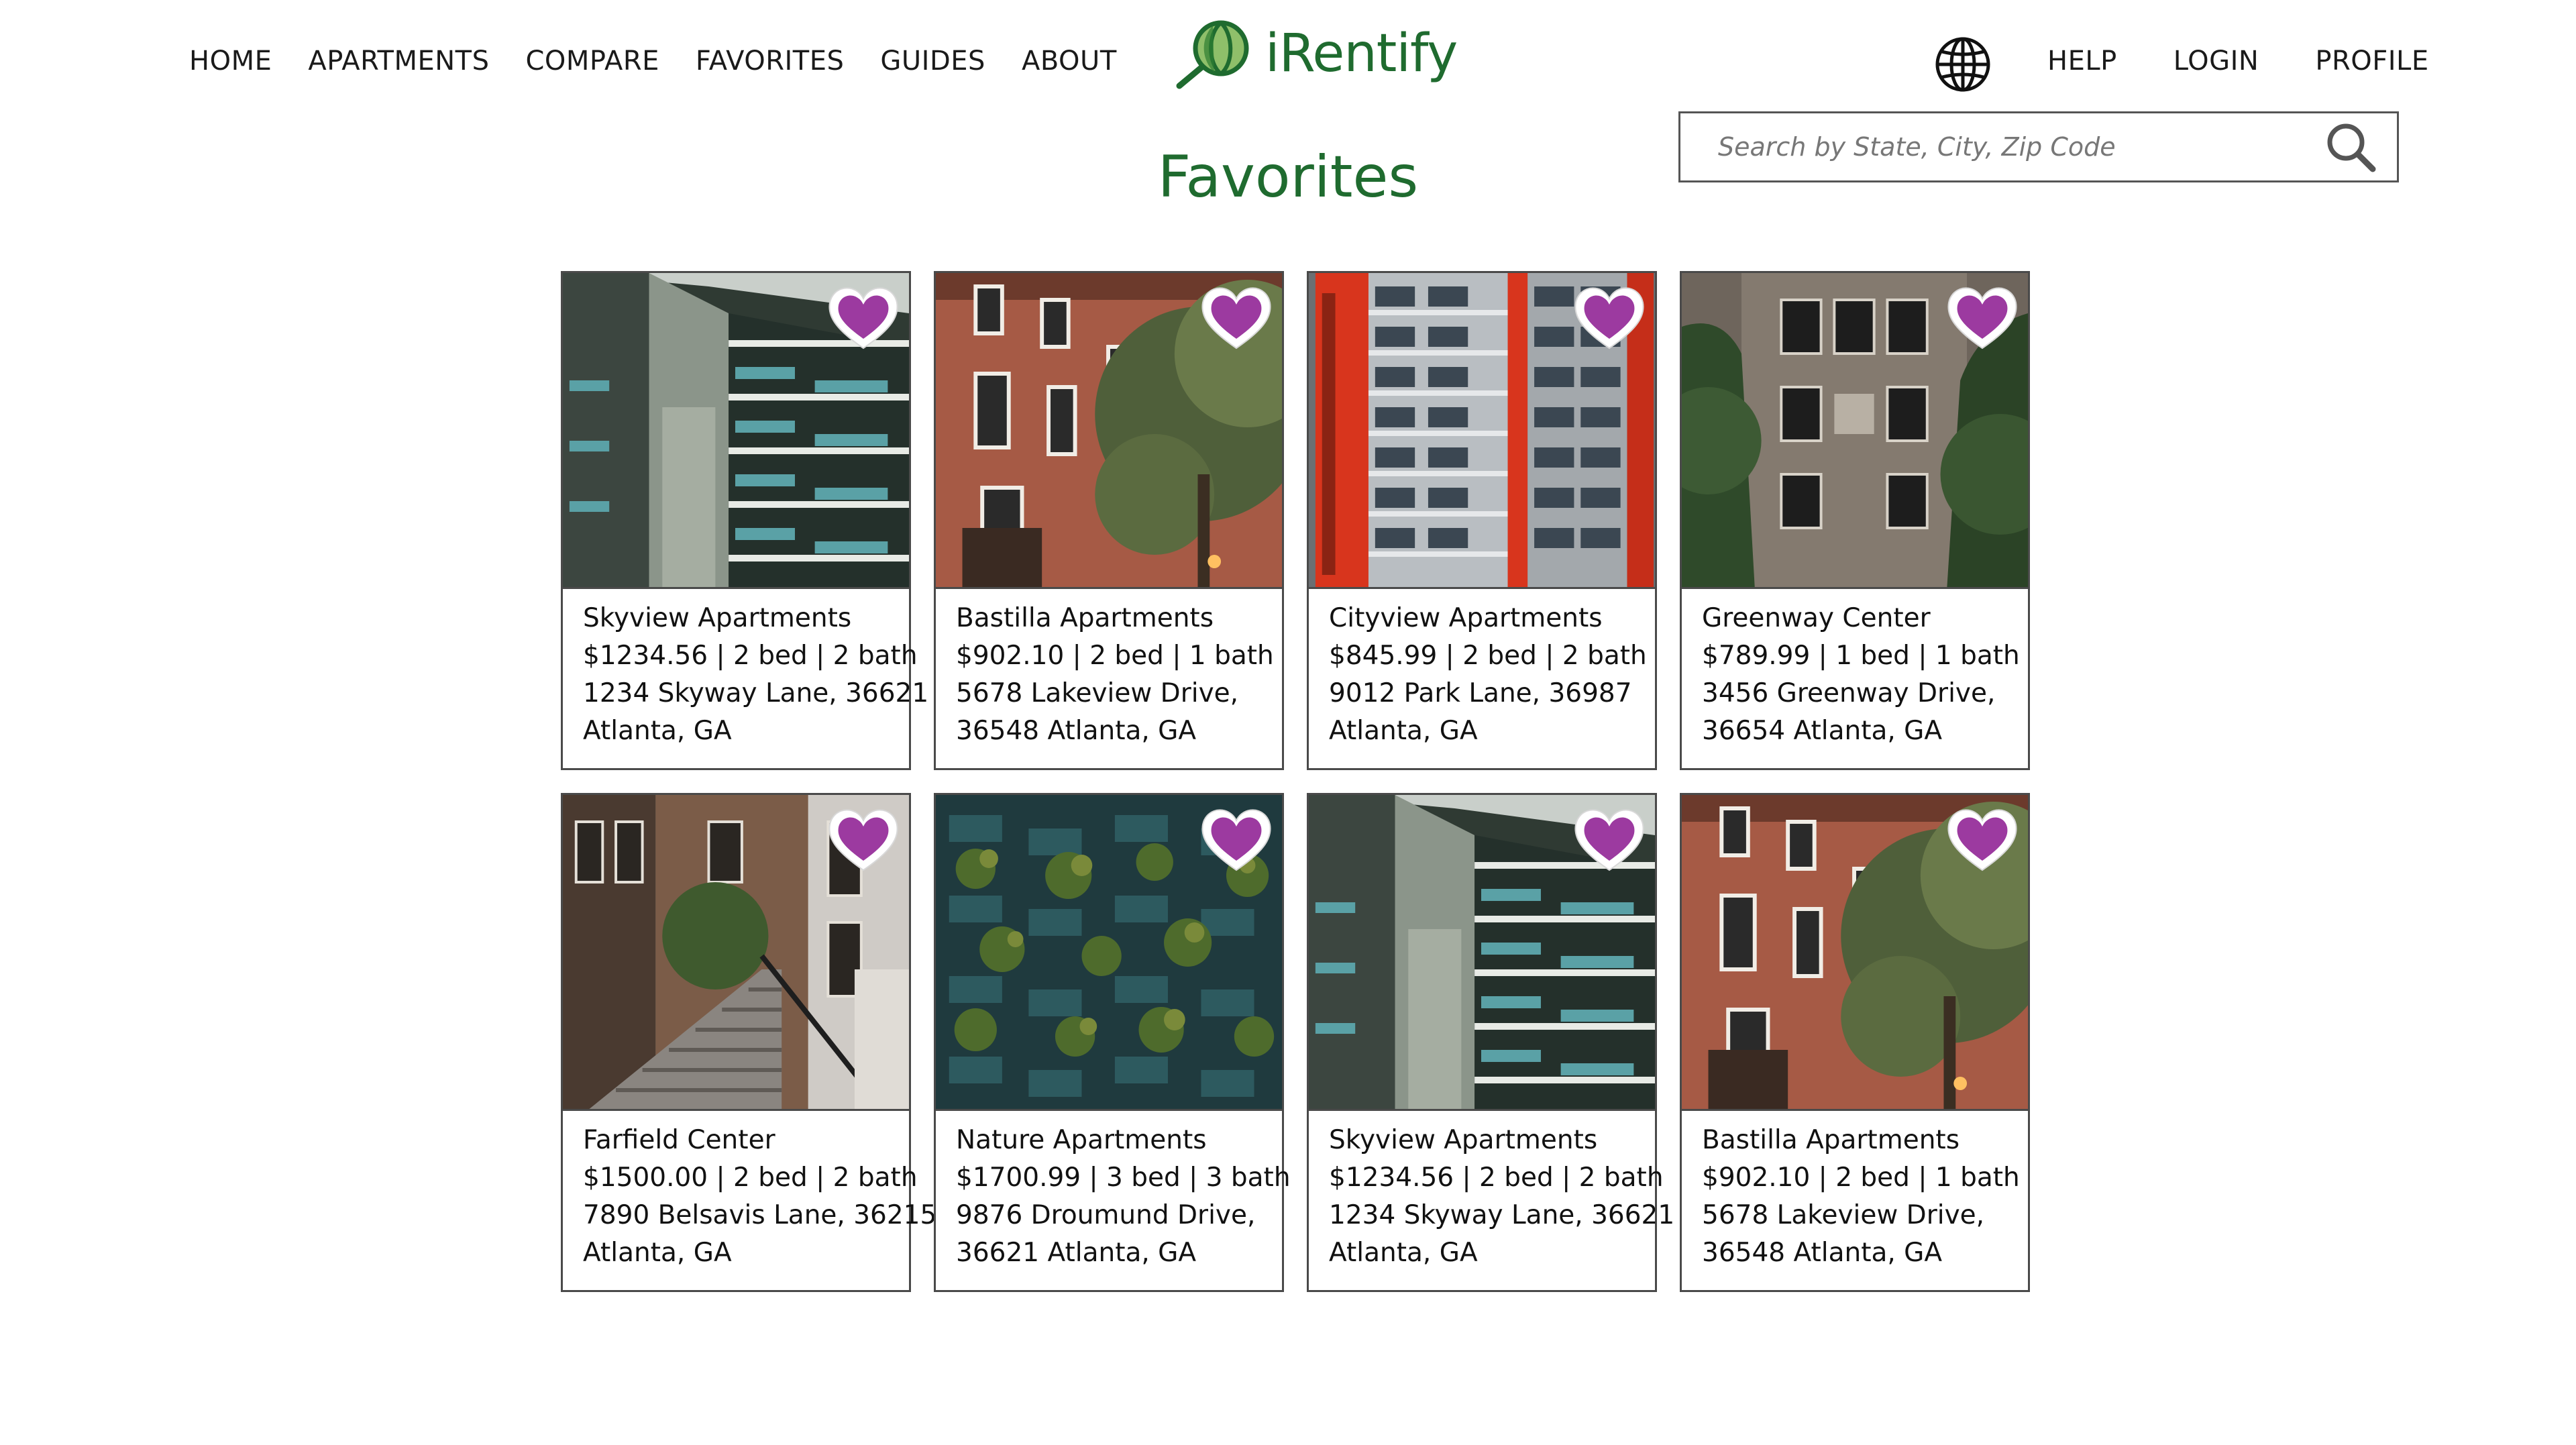 The height and width of the screenshot is (1445, 2576). I want to click on listing-name: Farfield Center, so click(679, 1140).